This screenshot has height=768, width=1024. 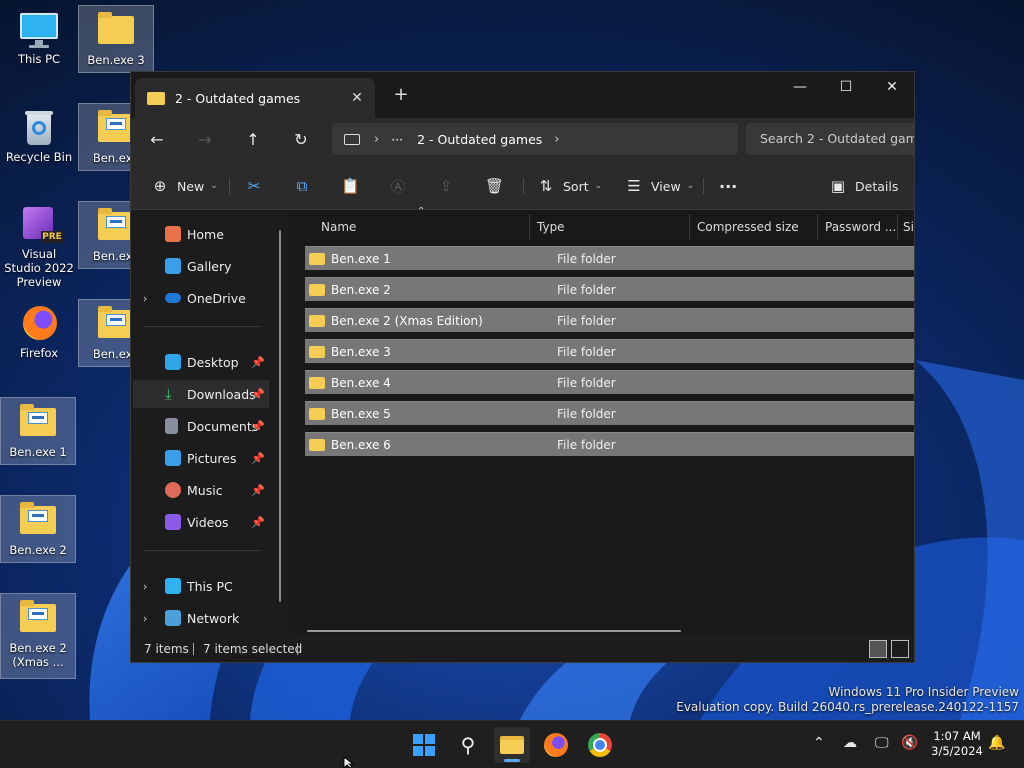 I want to click on copy-button: ⧉, so click(x=306, y=186).